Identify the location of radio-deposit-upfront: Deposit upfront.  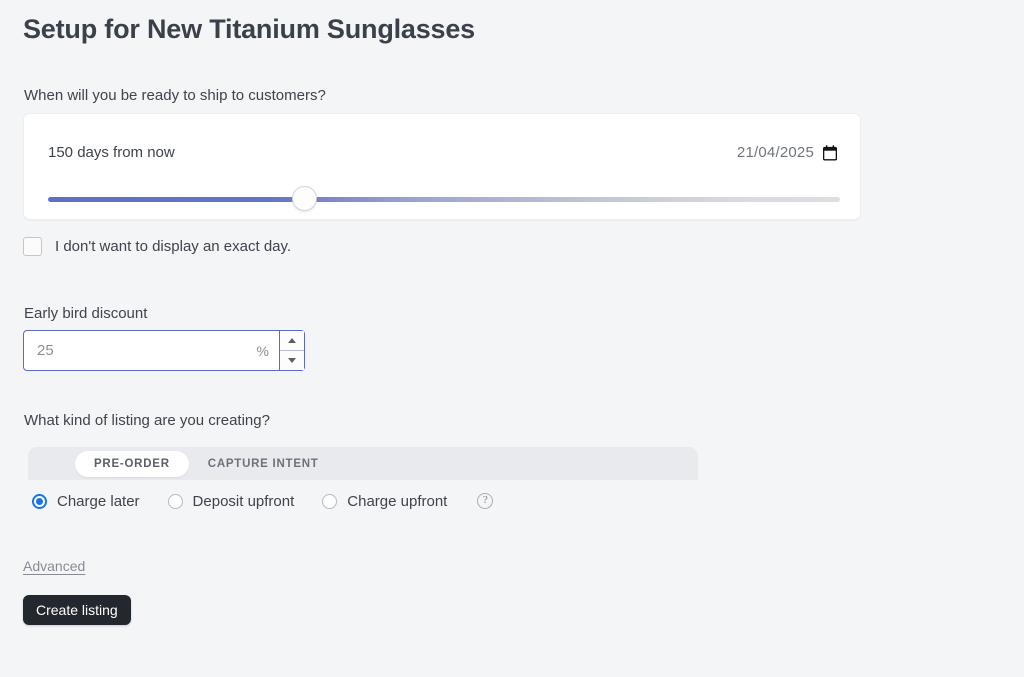
(231, 501).